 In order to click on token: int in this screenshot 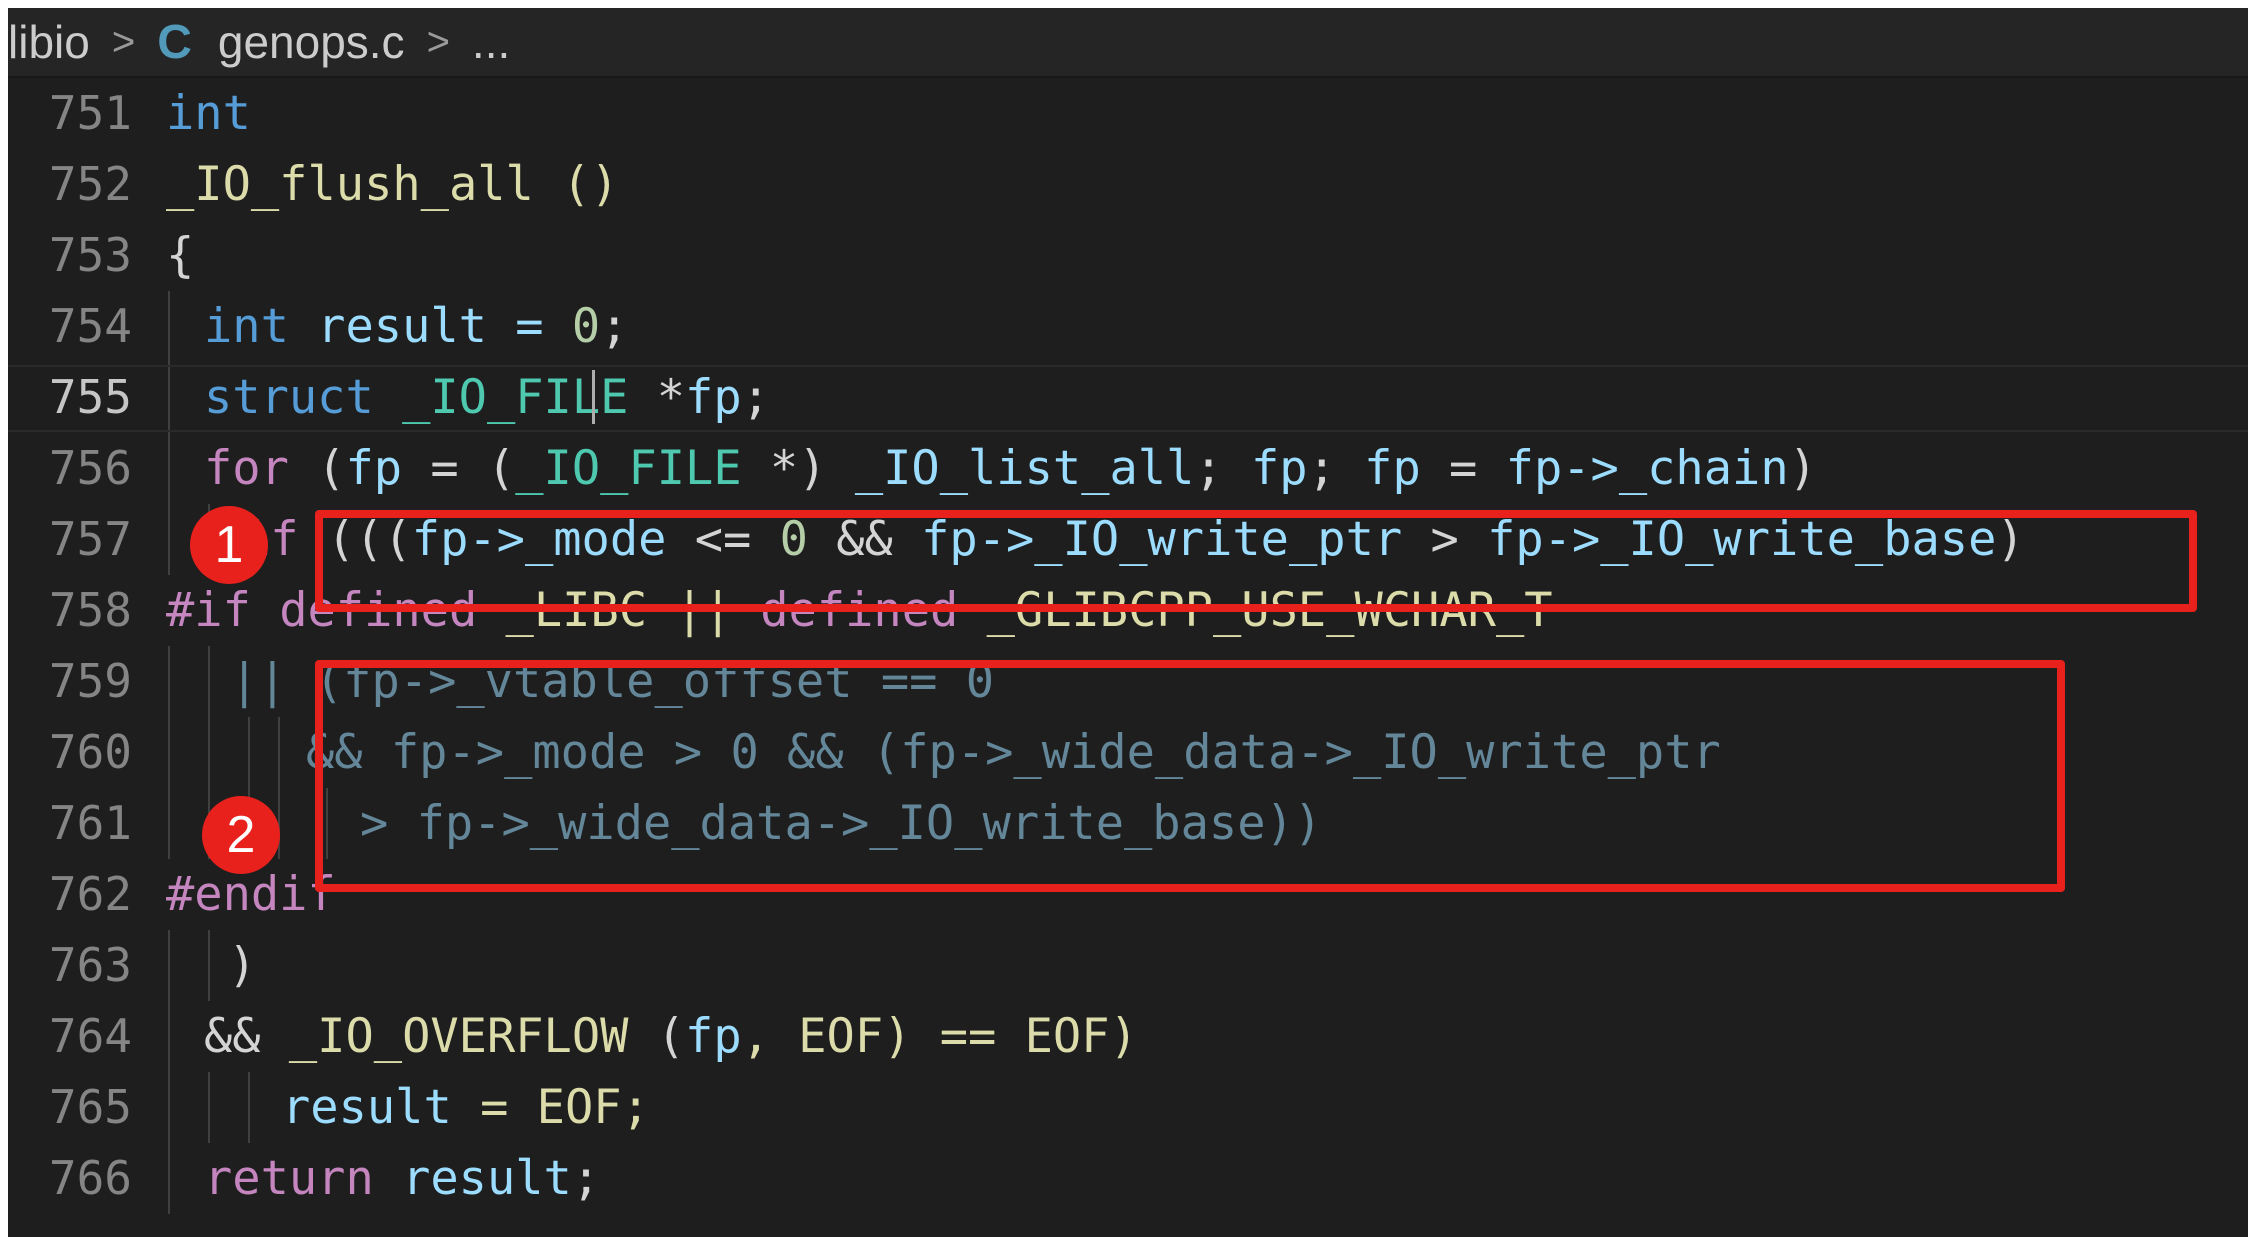, I will do `click(246, 326)`.